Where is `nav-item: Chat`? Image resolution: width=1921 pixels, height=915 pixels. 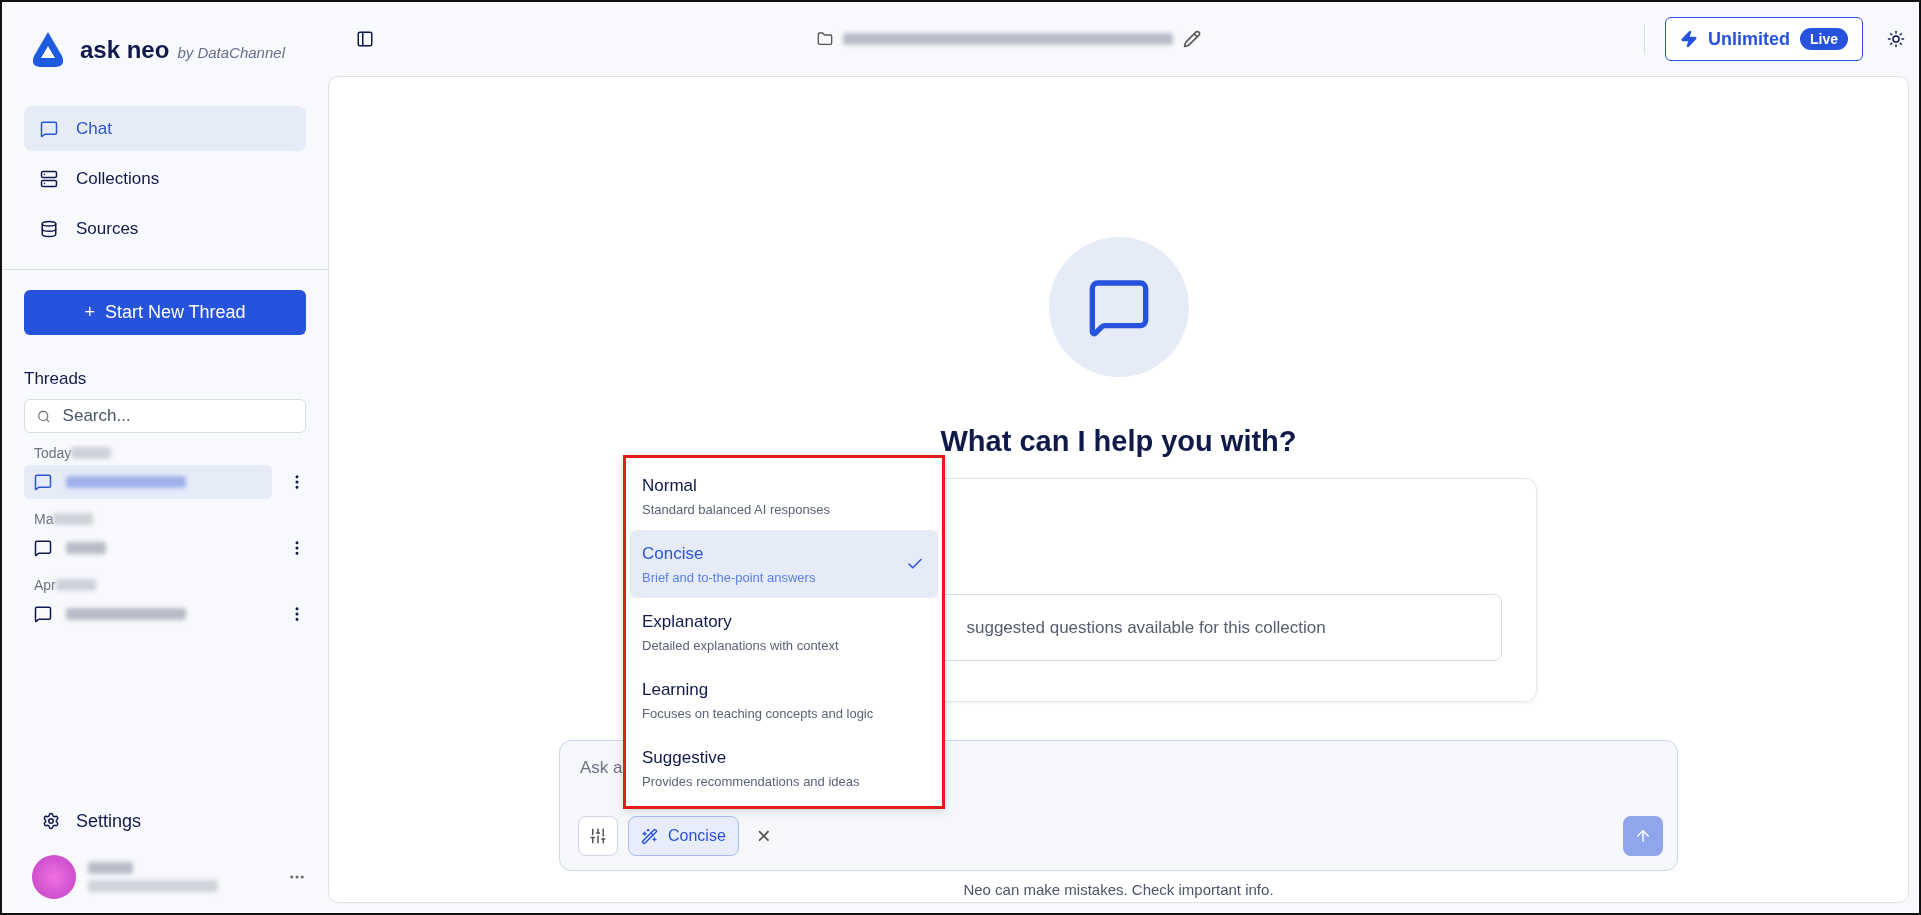
nav-item: Chat is located at coordinates (165, 128).